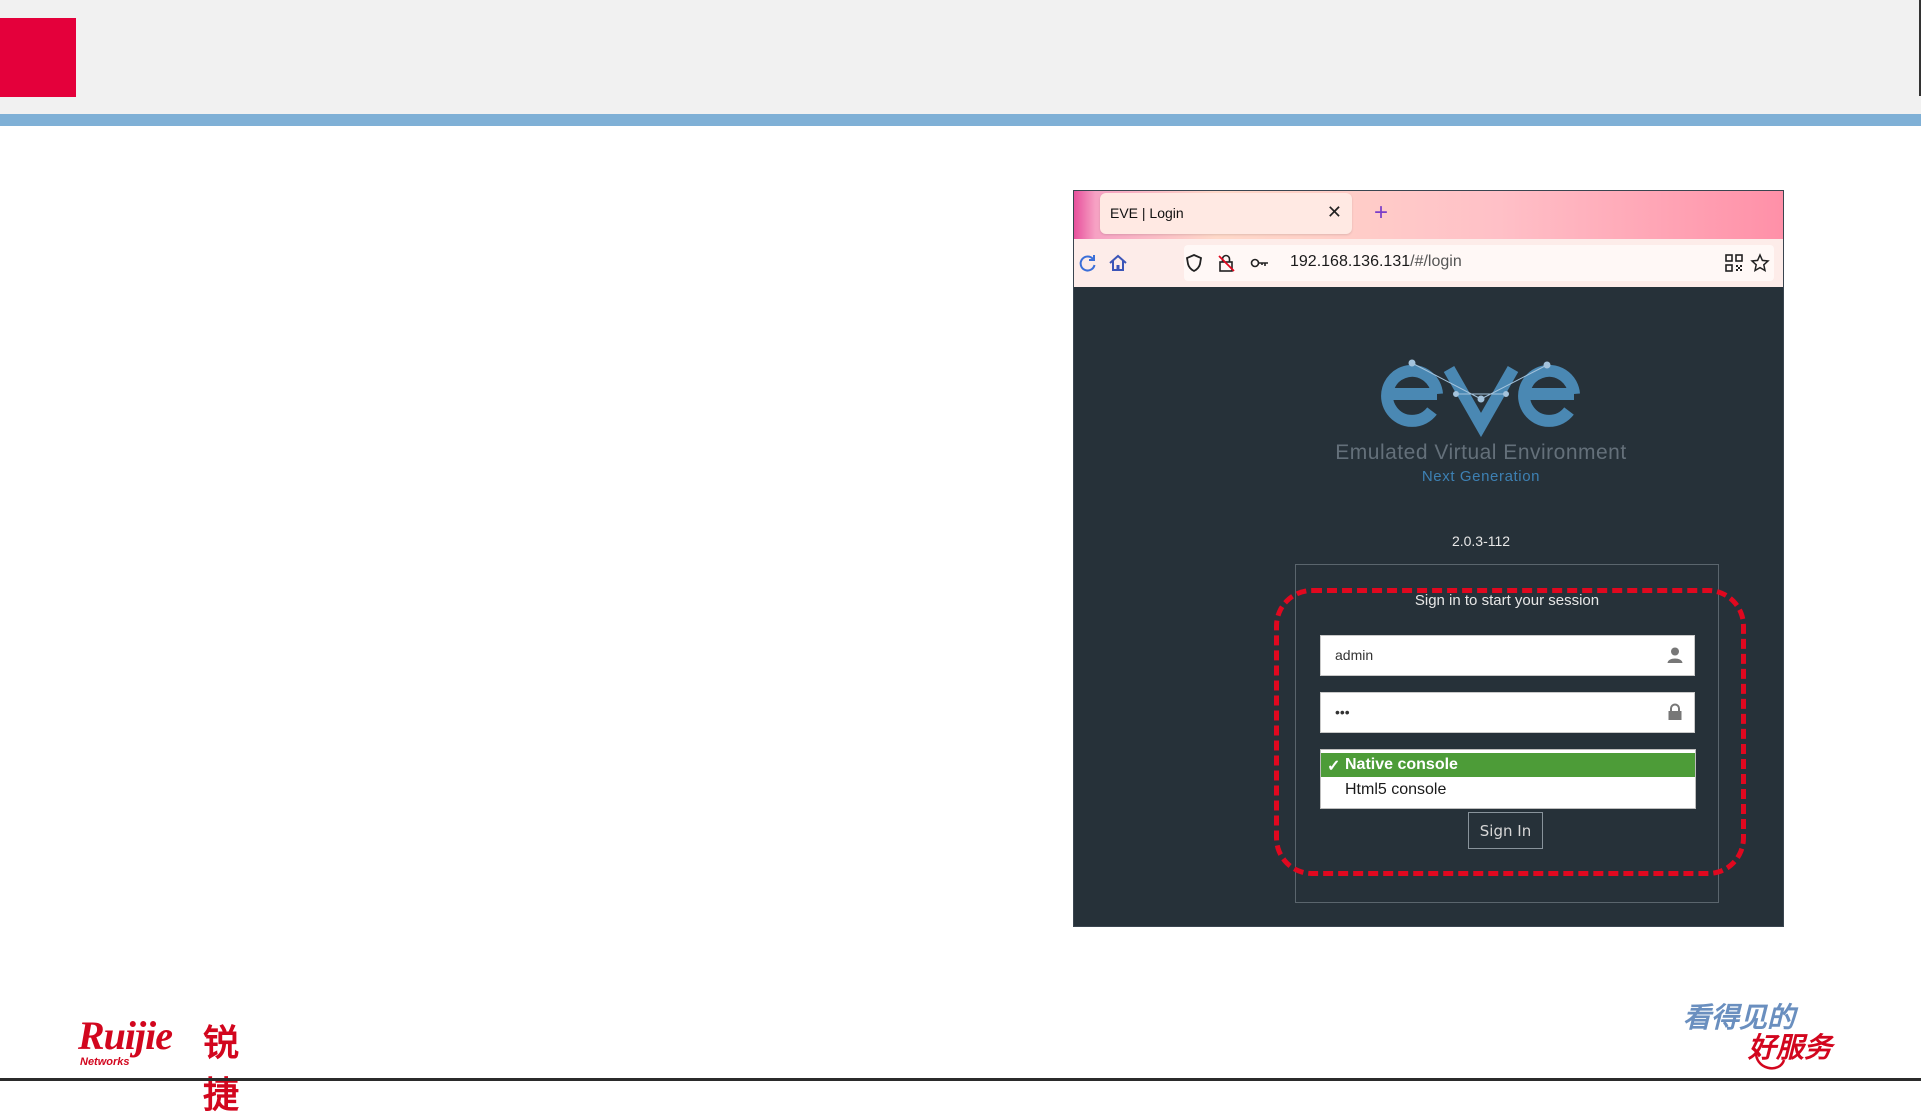  Describe the element at coordinates (1428, 215) in the screenshot. I see `tab-bar: EVE | Login ✕ +` at that location.